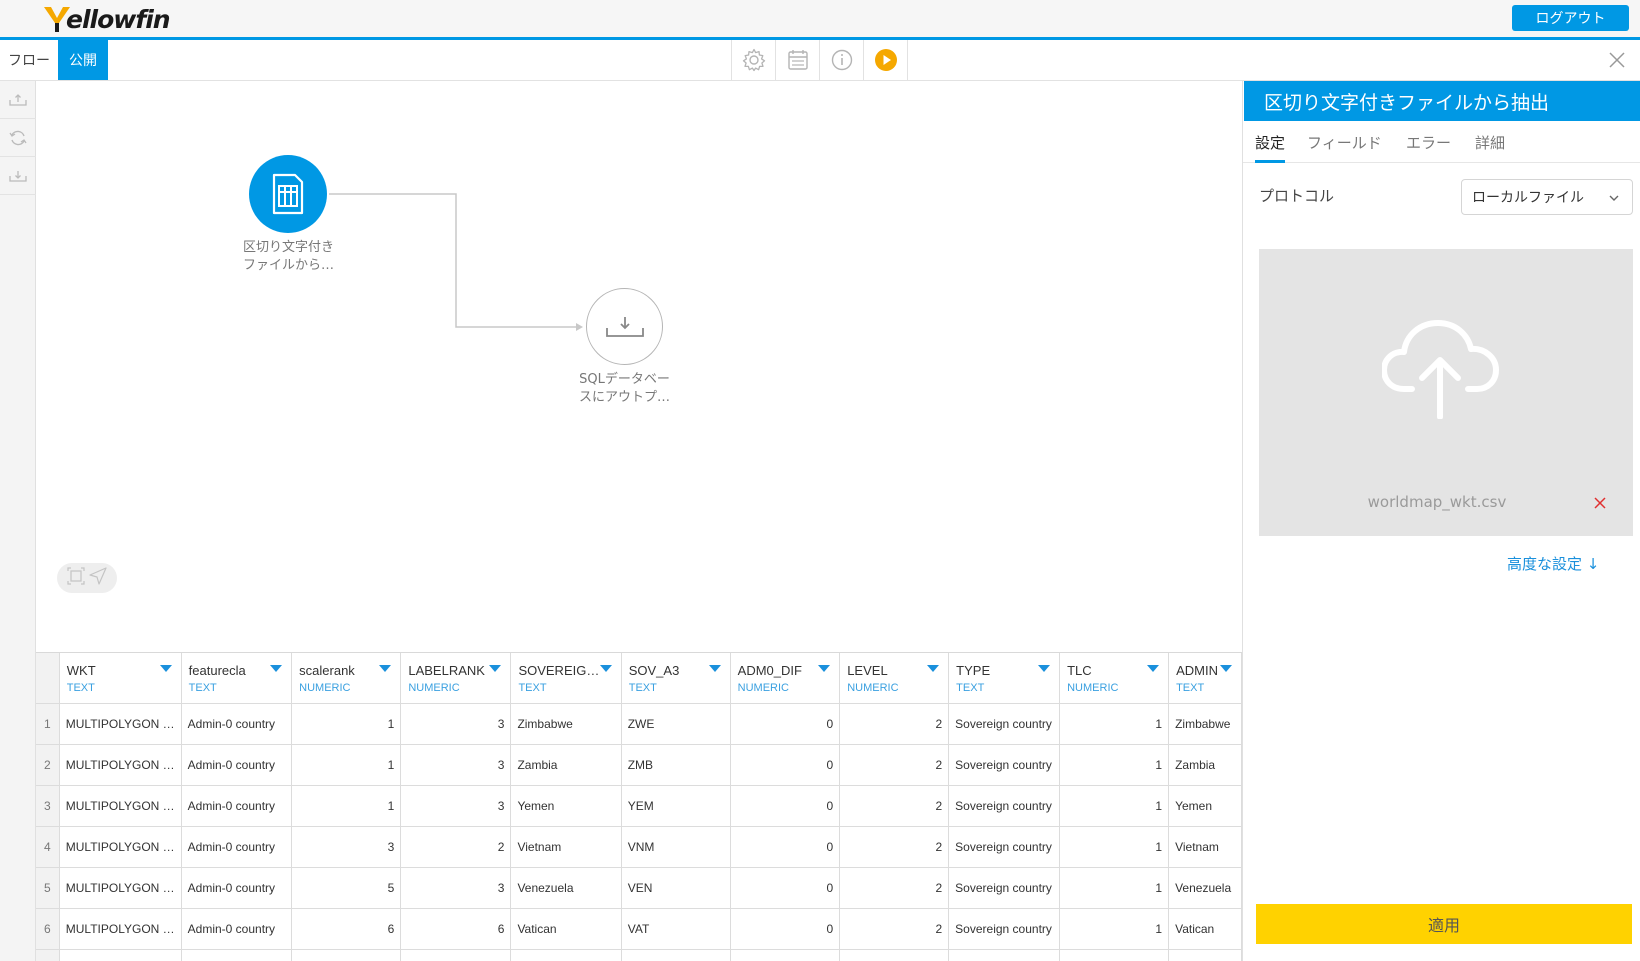 The width and height of the screenshot is (1640, 961). I want to click on table-cell: 5, so click(346, 888).